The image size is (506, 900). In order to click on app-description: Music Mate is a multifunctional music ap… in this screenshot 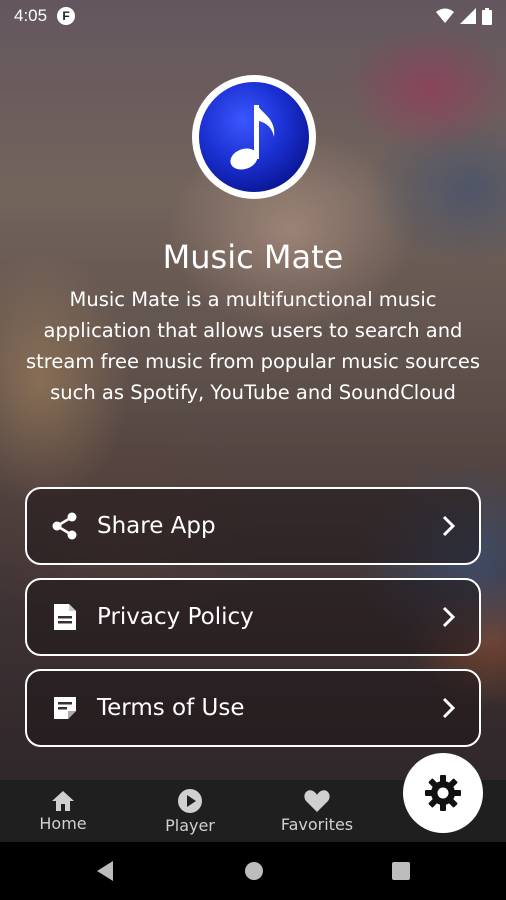, I will do `click(252, 346)`.